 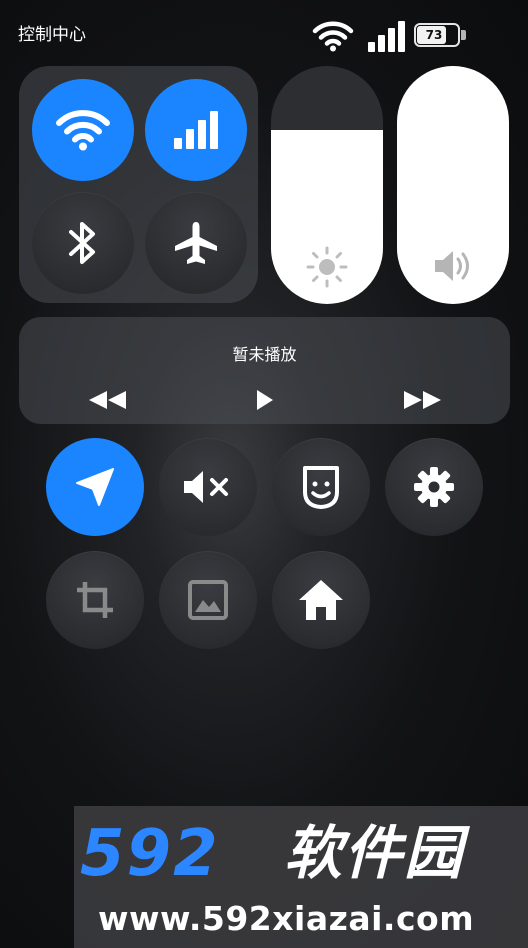 I want to click on media-player-panel: 暂未播放, so click(x=264, y=370).